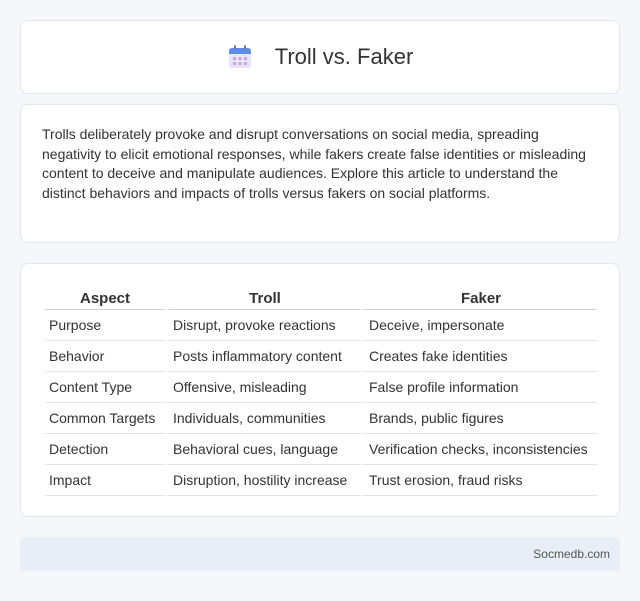 The image size is (640, 601). Describe the element at coordinates (105, 299) in the screenshot. I see `header-aspect: Aspect` at that location.